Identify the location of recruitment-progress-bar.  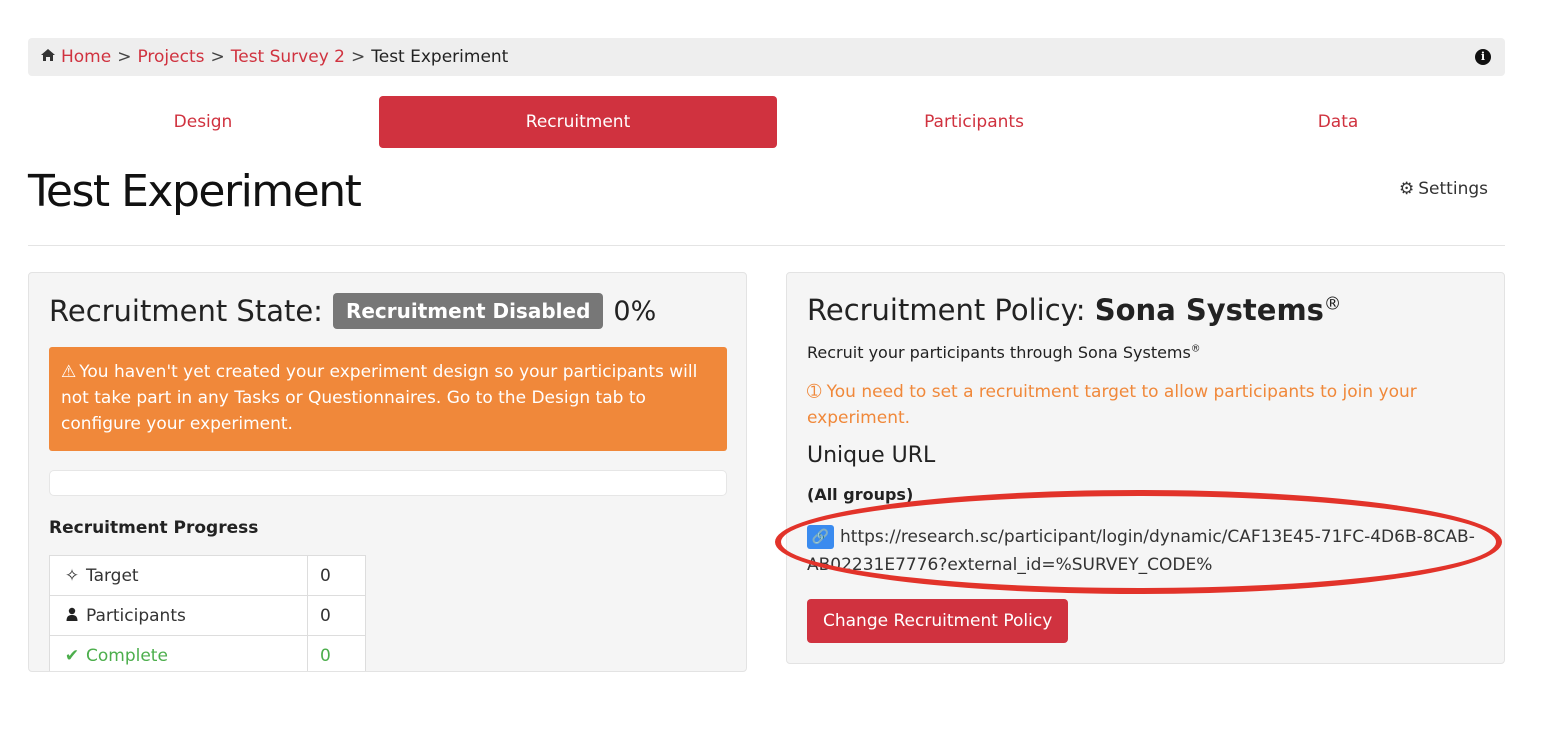
(388, 483).